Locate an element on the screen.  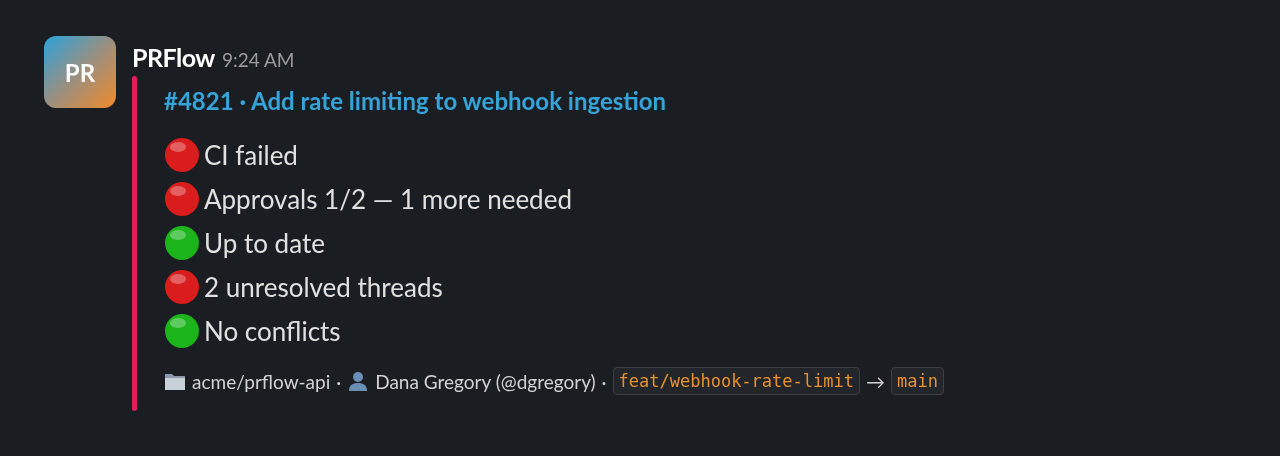
check-label: Approvals 1/2 — 1 more needed is located at coordinates (388, 199).